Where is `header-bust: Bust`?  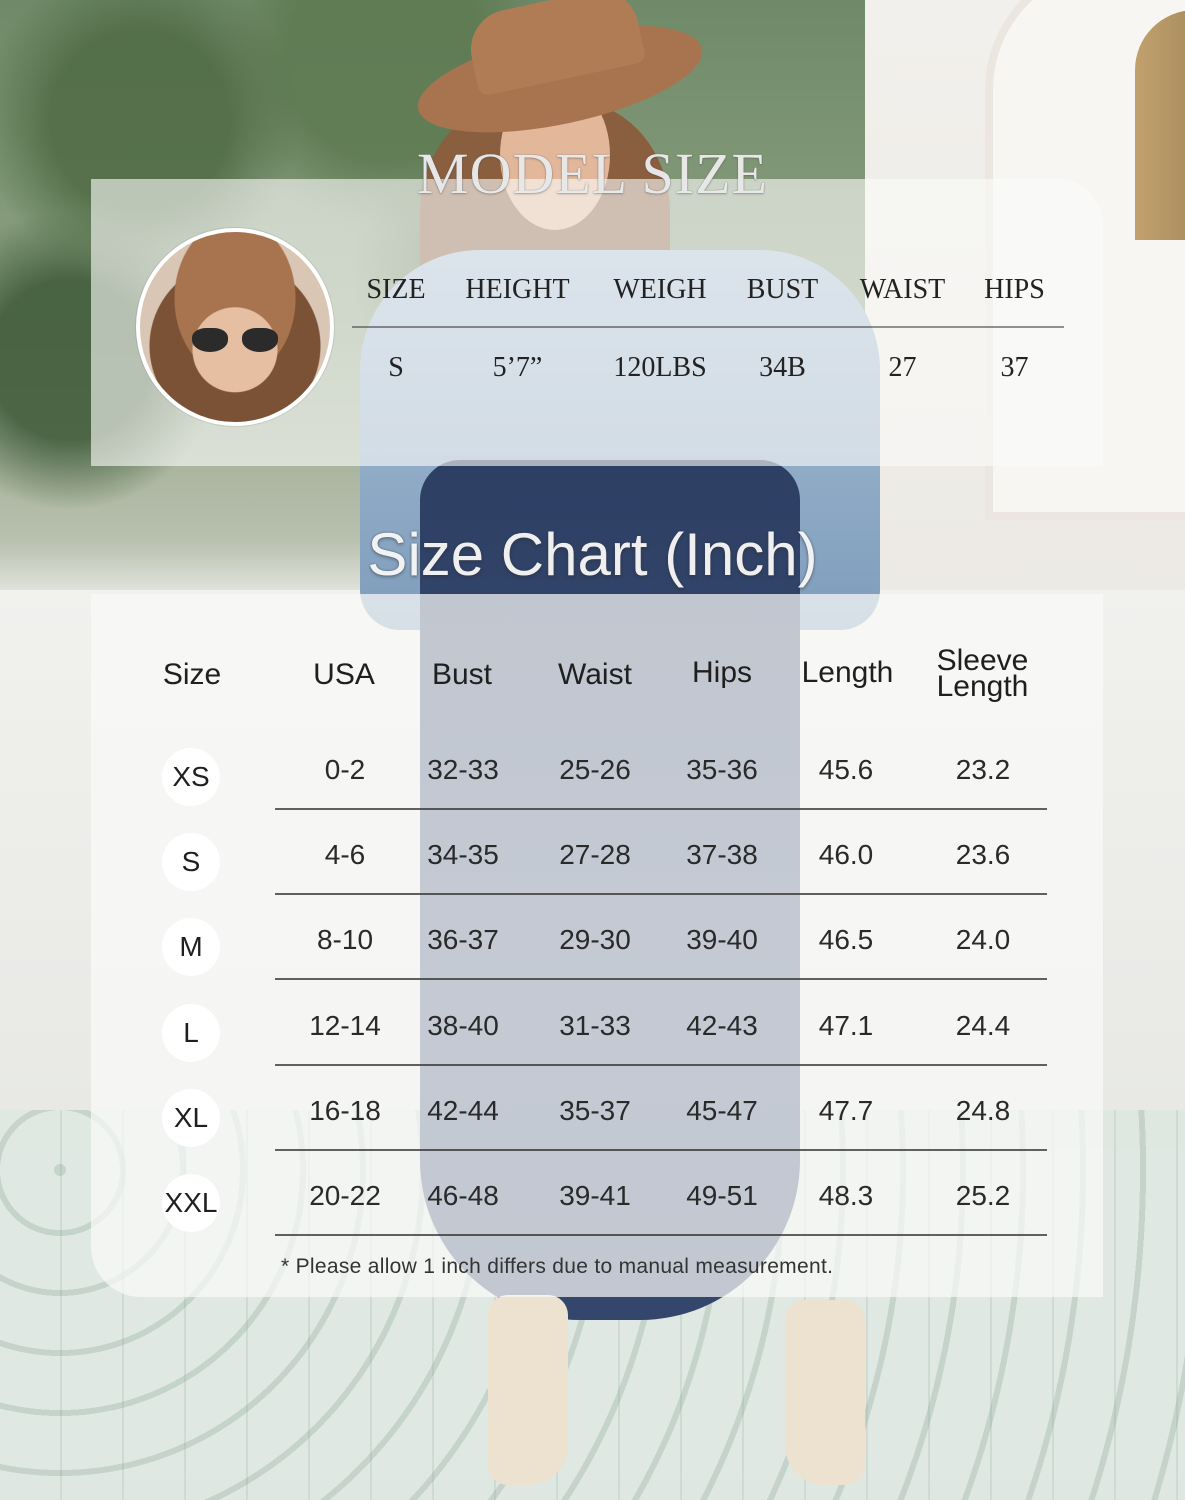
header-bust: Bust is located at coordinates (462, 674).